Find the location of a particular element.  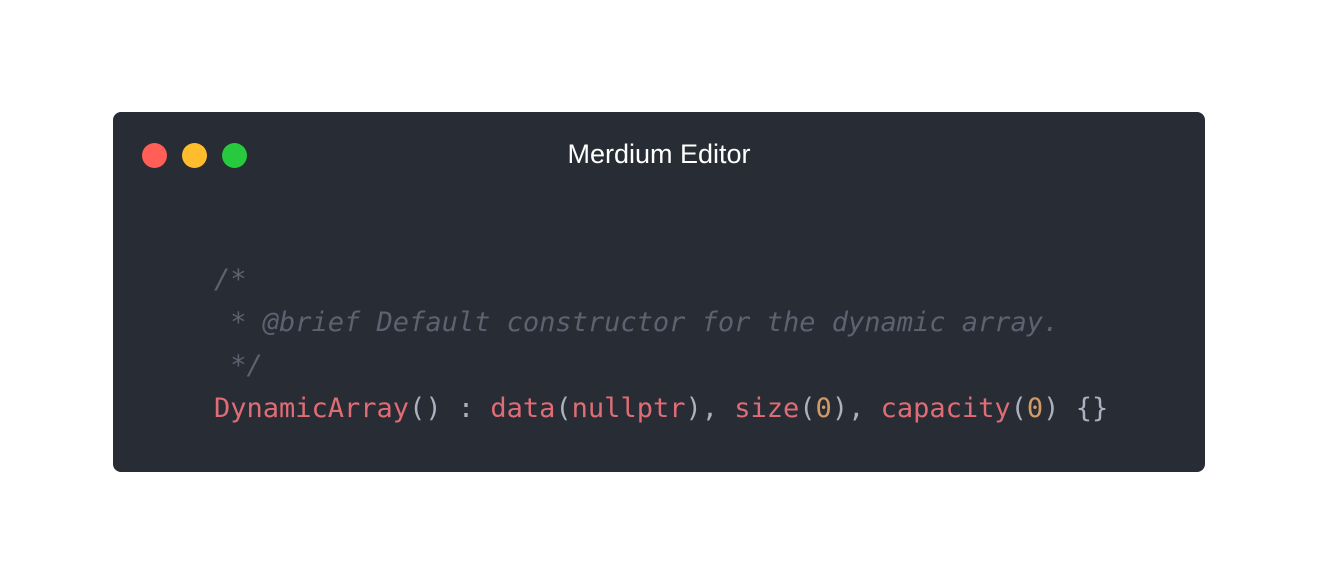

initializer-data-value: nullptr is located at coordinates (628, 408).